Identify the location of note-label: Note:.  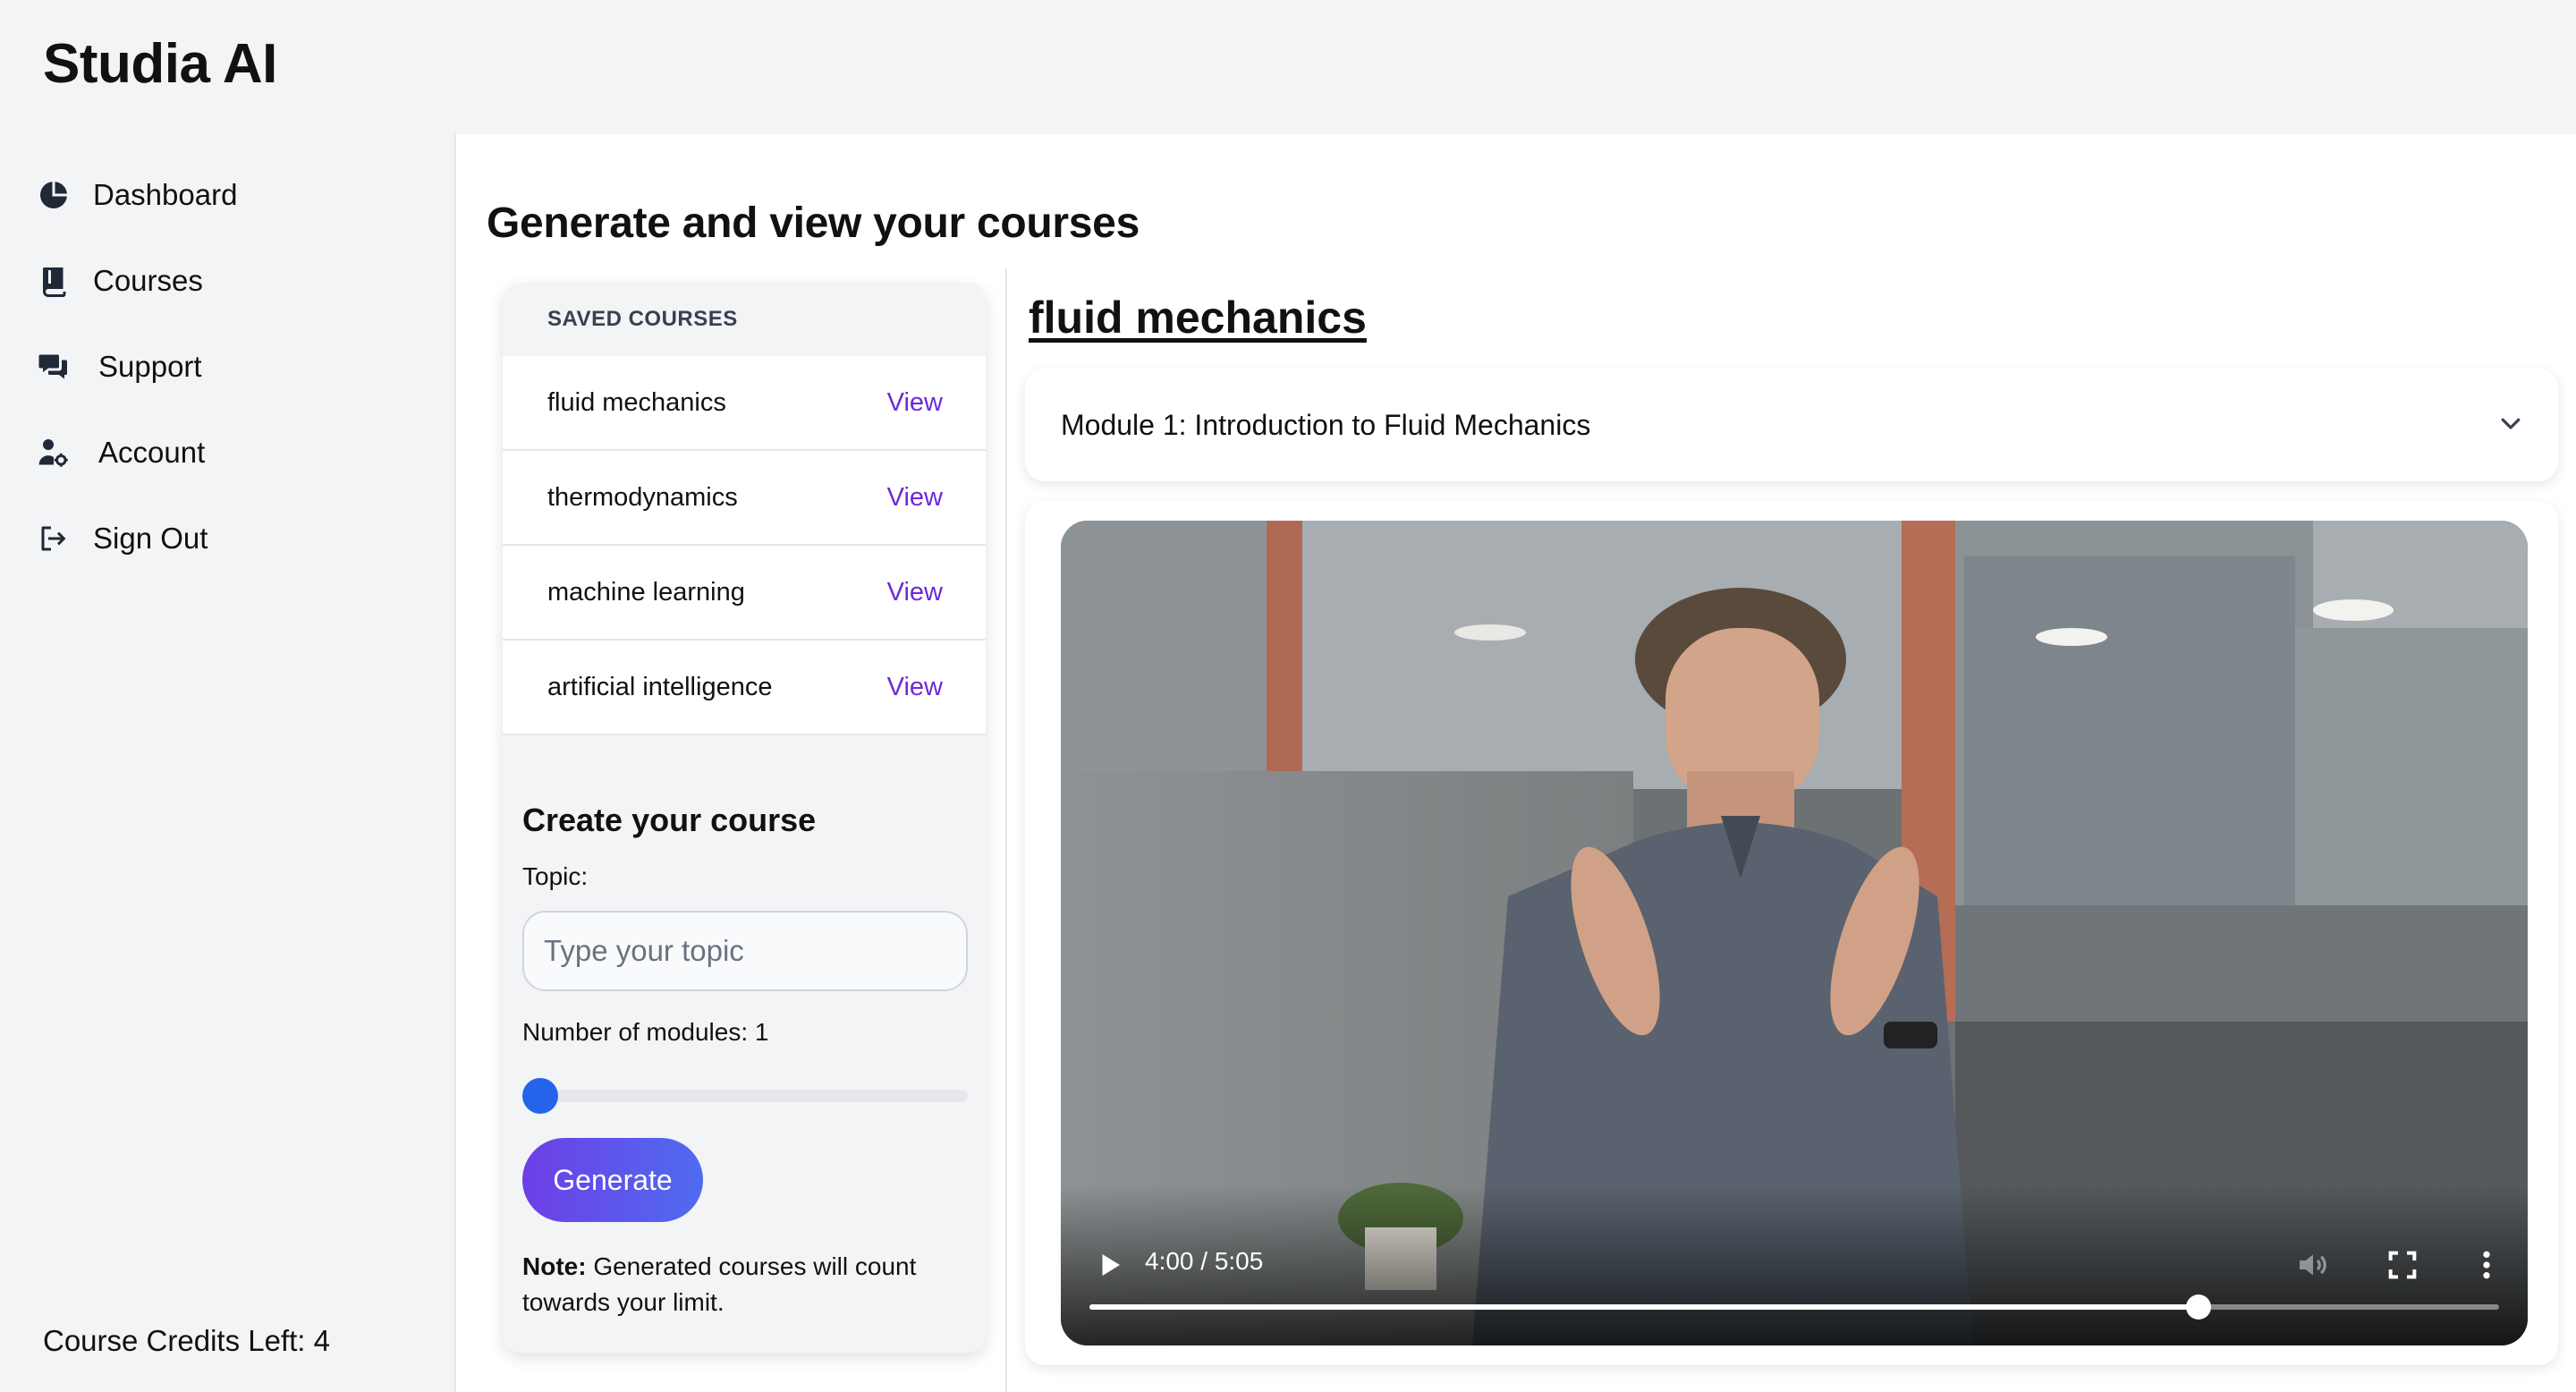
(554, 1266).